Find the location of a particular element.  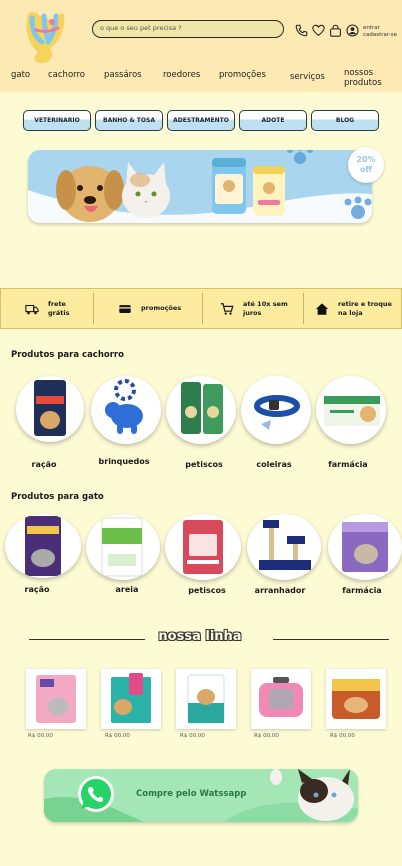

dog-category-treats is located at coordinates (201, 410).